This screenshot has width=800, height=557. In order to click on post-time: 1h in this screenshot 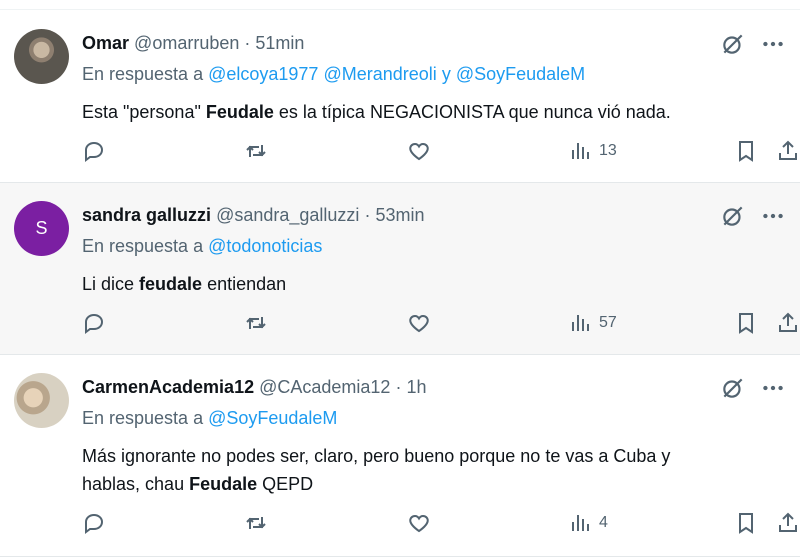, I will do `click(416, 387)`.